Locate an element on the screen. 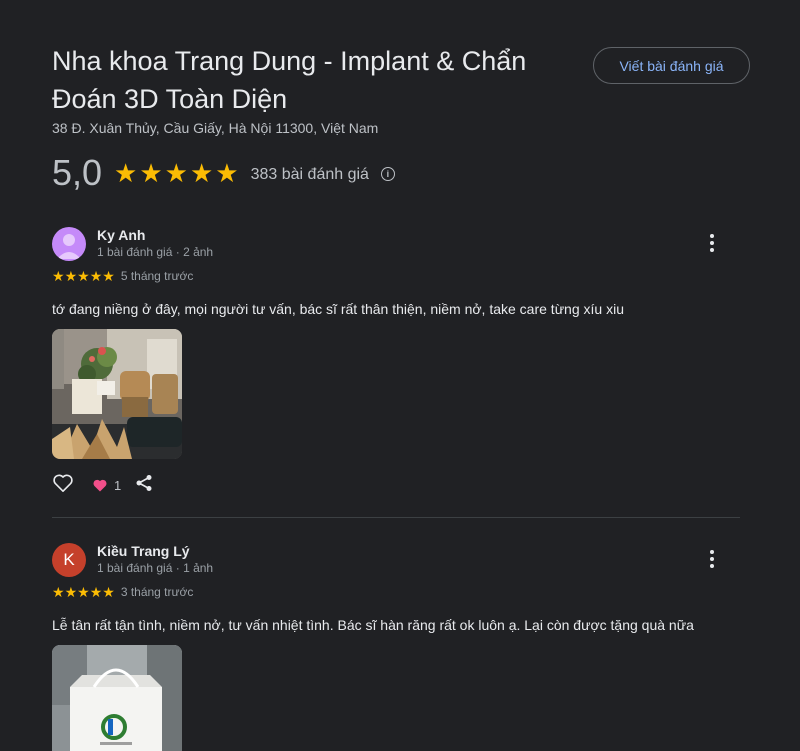 The image size is (800, 751). avatar: K is located at coordinates (69, 560).